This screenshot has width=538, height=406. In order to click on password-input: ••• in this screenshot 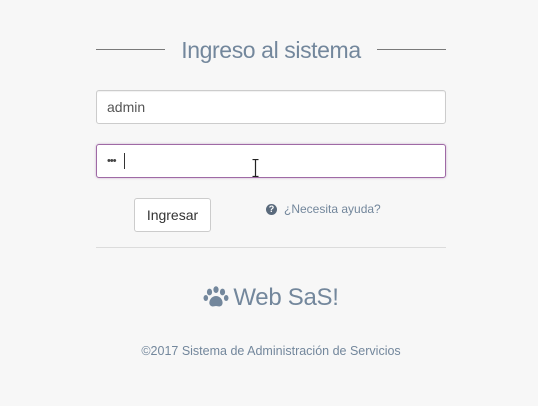, I will do `click(271, 161)`.